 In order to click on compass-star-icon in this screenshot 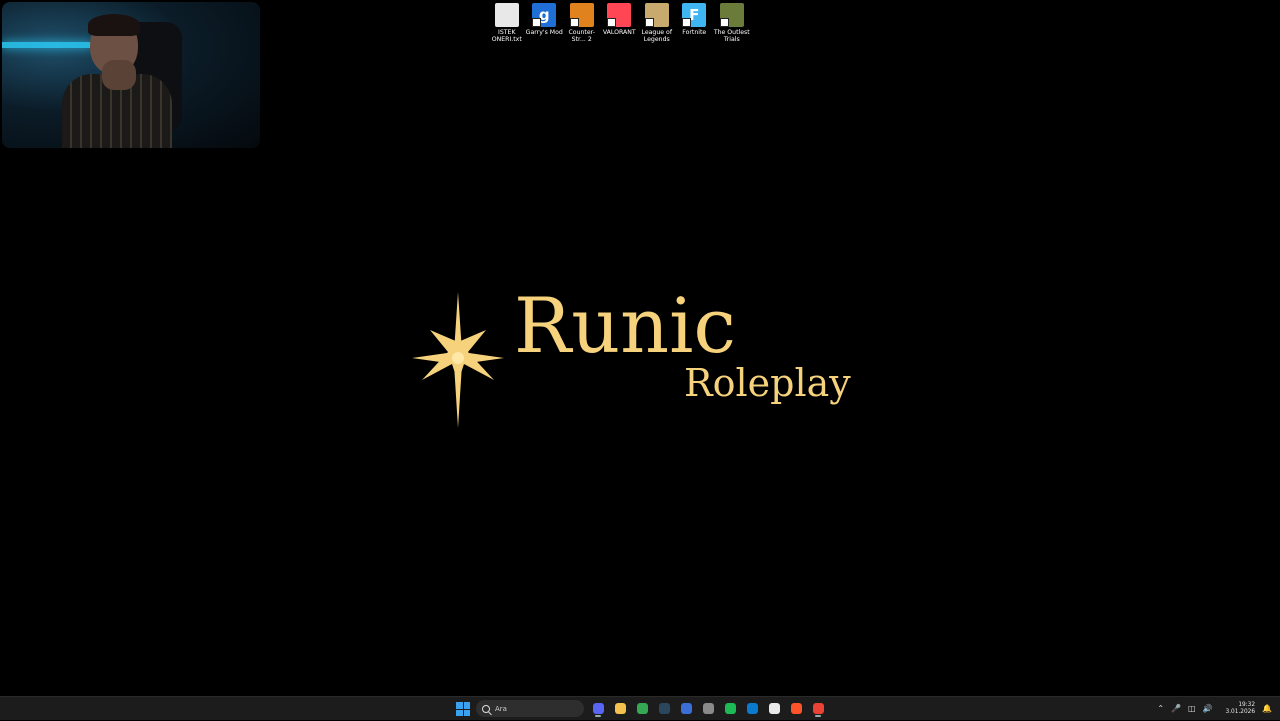, I will do `click(458, 360)`.